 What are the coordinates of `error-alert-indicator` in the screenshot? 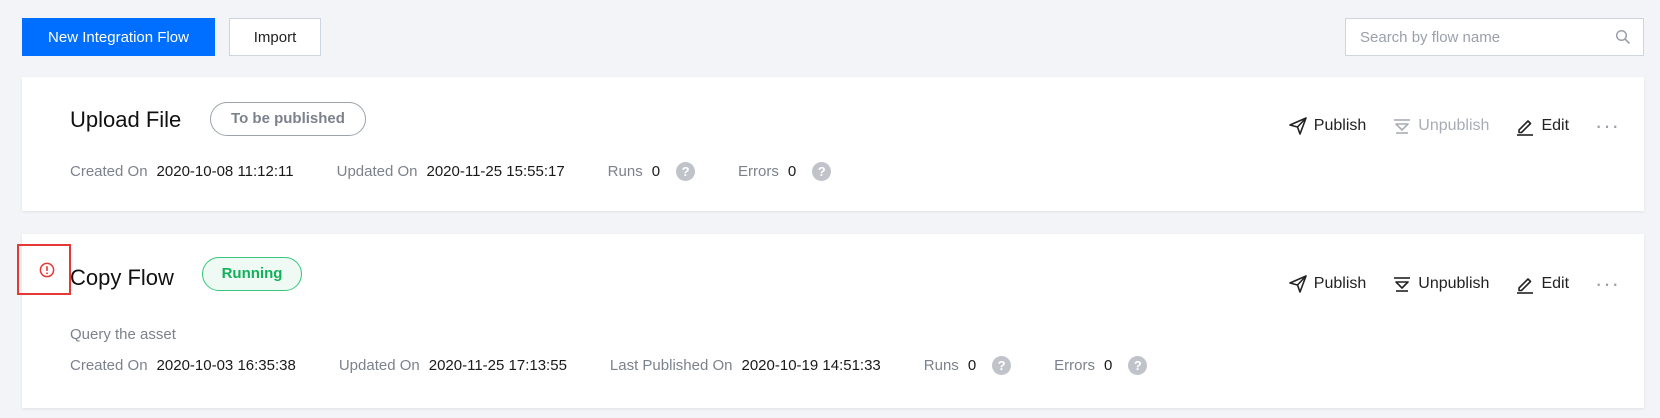 It's located at (44, 269).